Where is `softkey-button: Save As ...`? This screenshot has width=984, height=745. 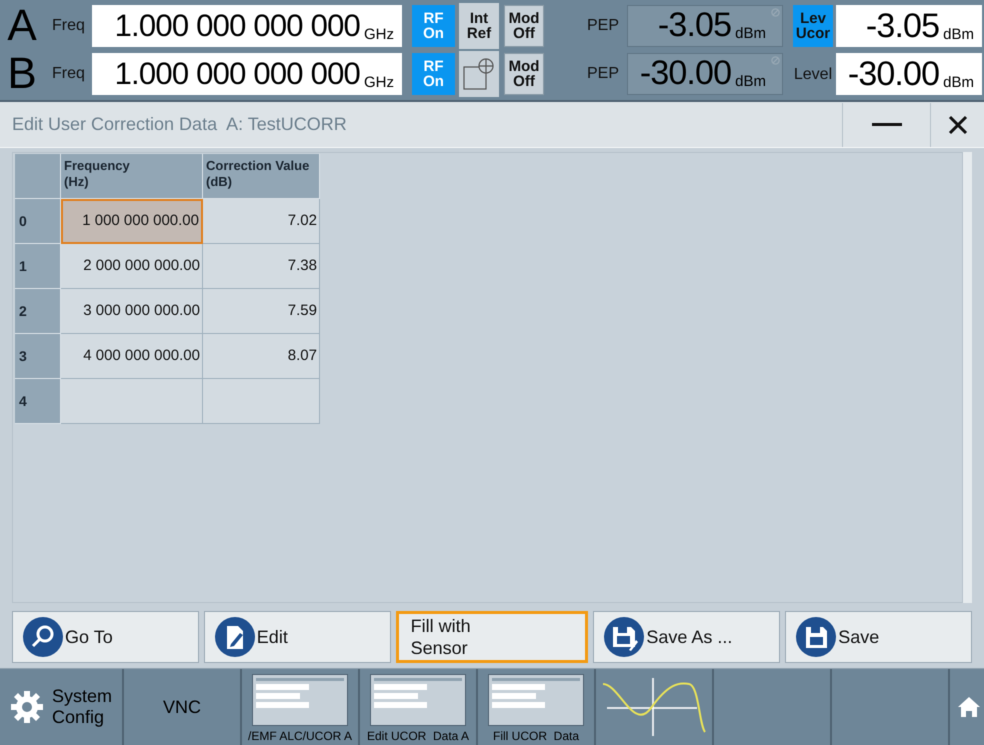
softkey-button: Save As ... is located at coordinates (686, 636).